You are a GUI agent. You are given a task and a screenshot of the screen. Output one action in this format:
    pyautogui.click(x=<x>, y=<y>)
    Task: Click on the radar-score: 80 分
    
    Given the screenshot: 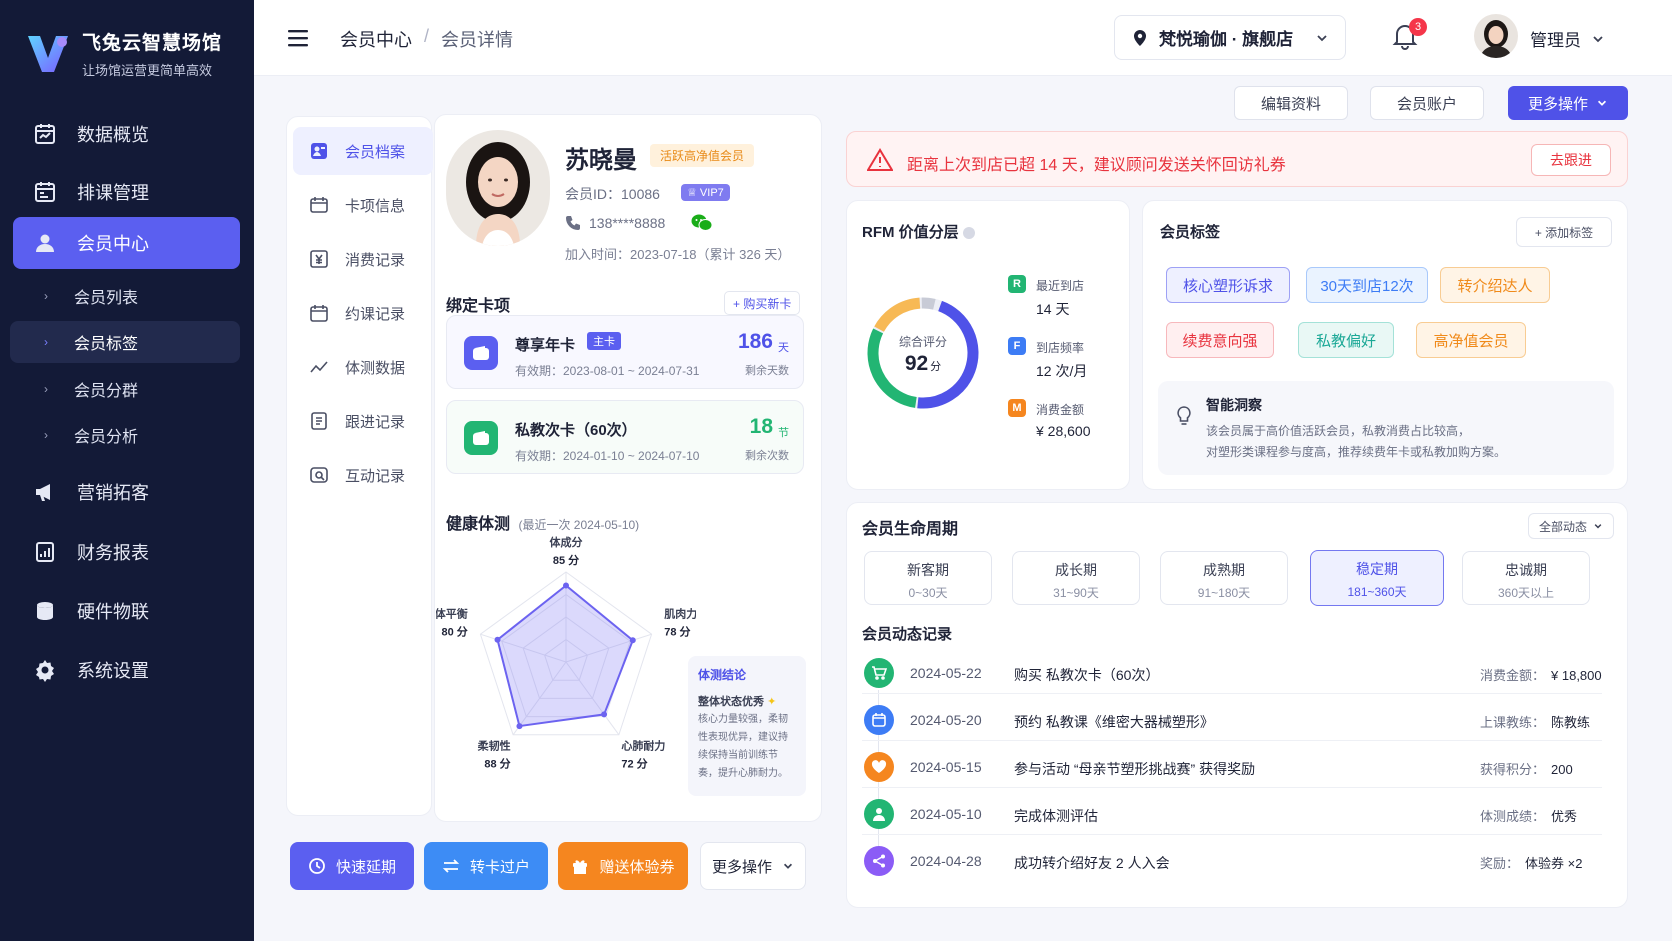 What is the action you would take?
    pyautogui.click(x=454, y=632)
    